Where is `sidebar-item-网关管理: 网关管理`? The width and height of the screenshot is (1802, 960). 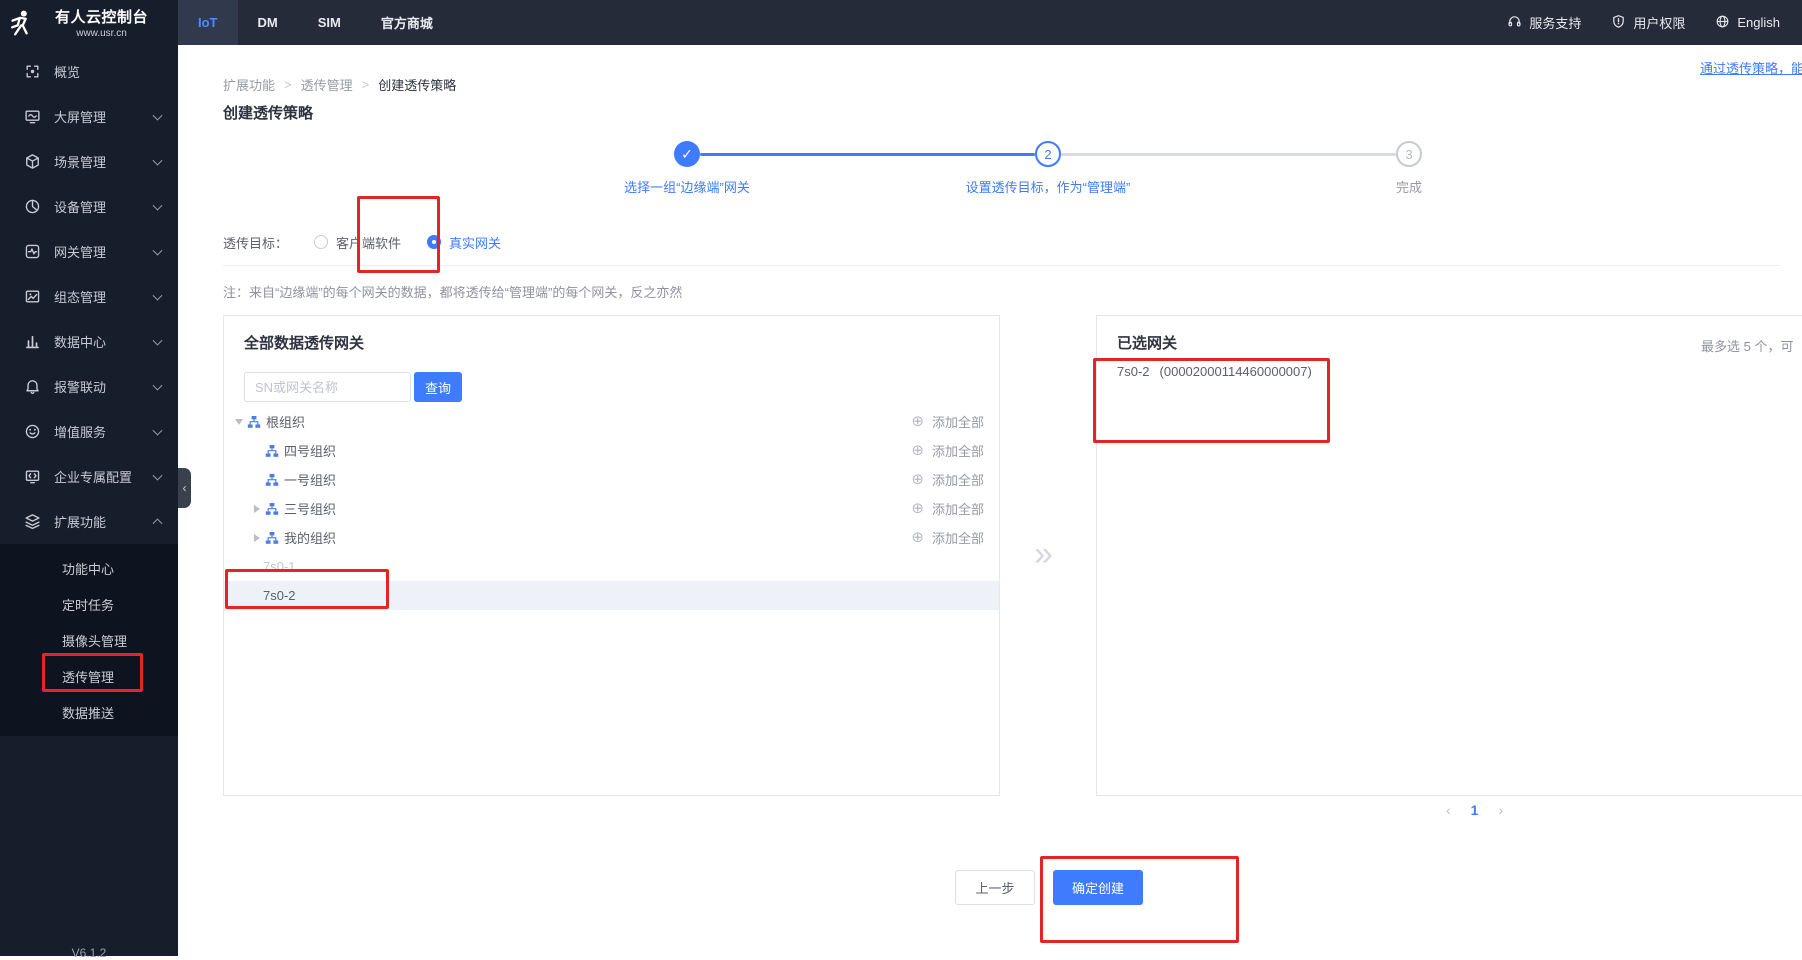 sidebar-item-网关管理: 网关管理 is located at coordinates (89, 251).